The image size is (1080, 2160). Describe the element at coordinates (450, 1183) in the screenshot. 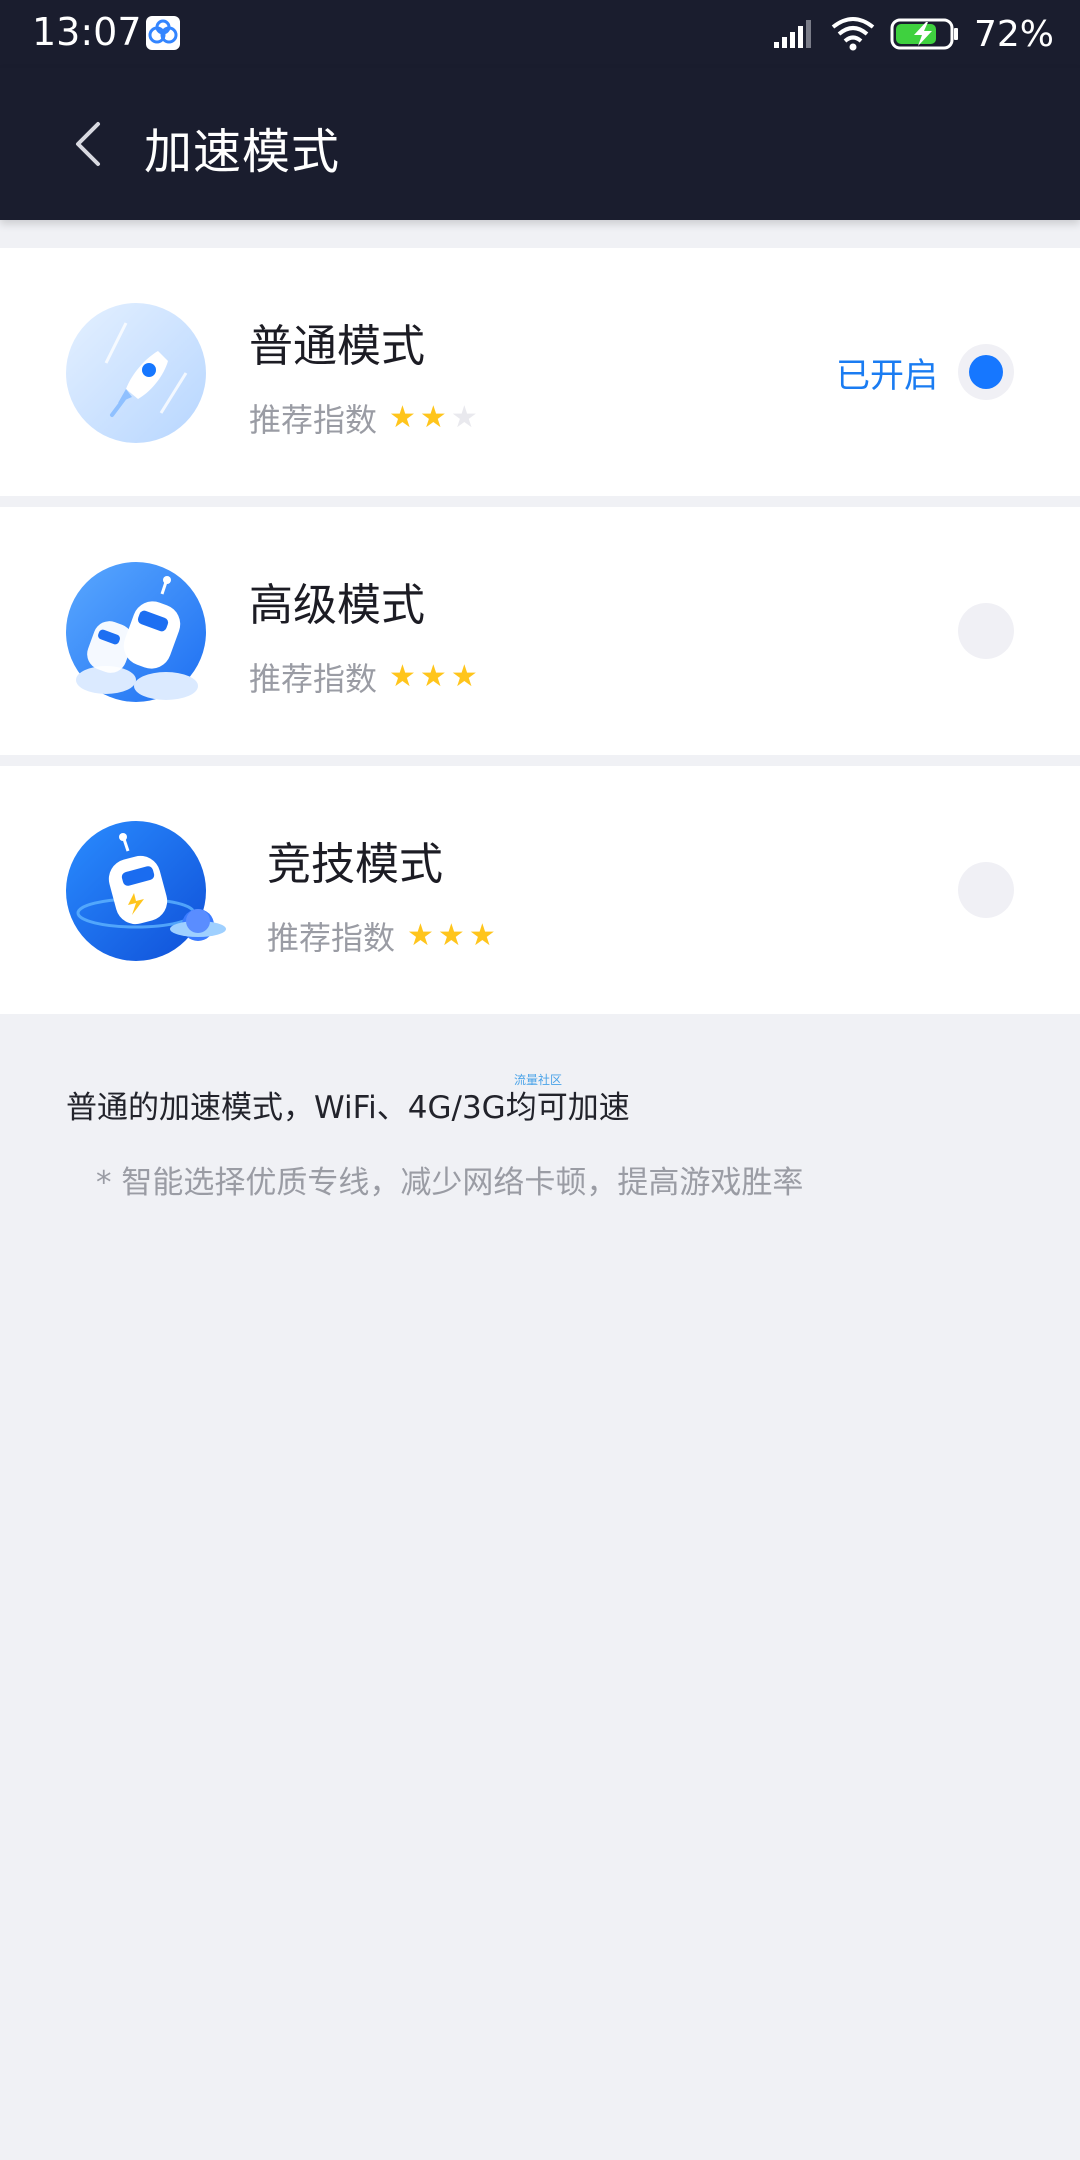

I see `mode-description-note: * 智能选择优质专线，减少网络卡顿，提高游戏胜率` at that location.